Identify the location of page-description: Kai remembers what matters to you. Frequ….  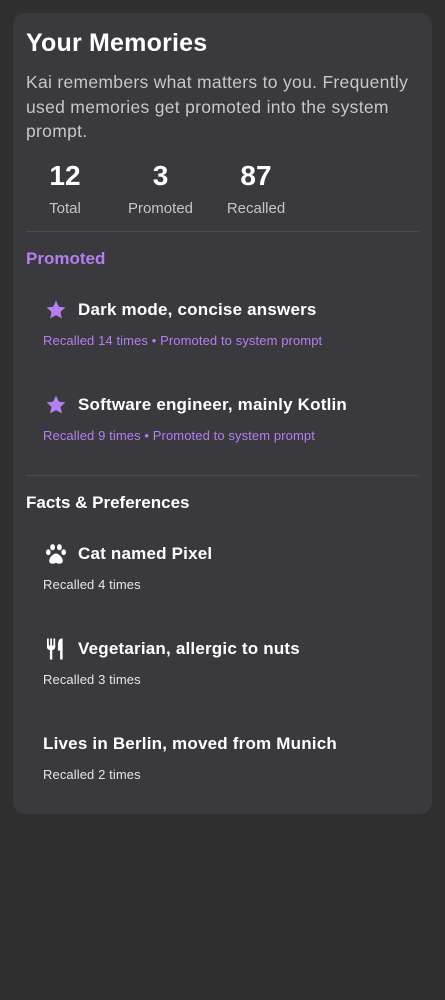
(217, 106).